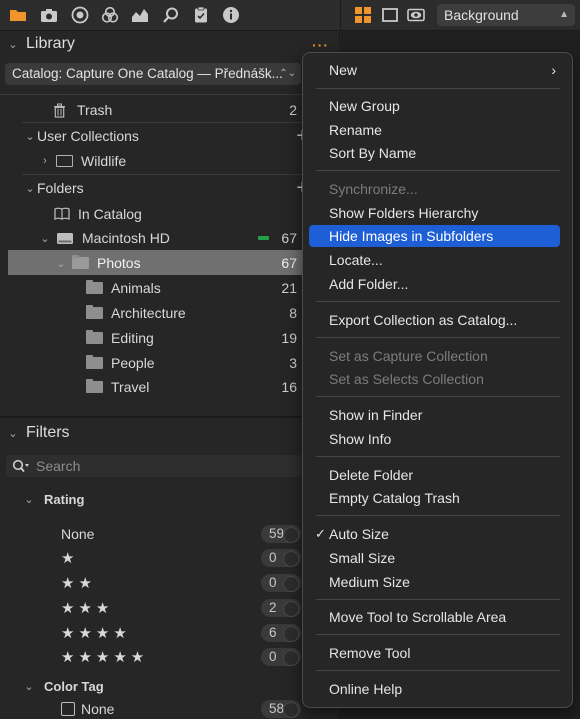 This screenshot has width=580, height=719. Describe the element at coordinates (434, 582) in the screenshot. I see `menu-item-medium-size: Medium Size` at that location.